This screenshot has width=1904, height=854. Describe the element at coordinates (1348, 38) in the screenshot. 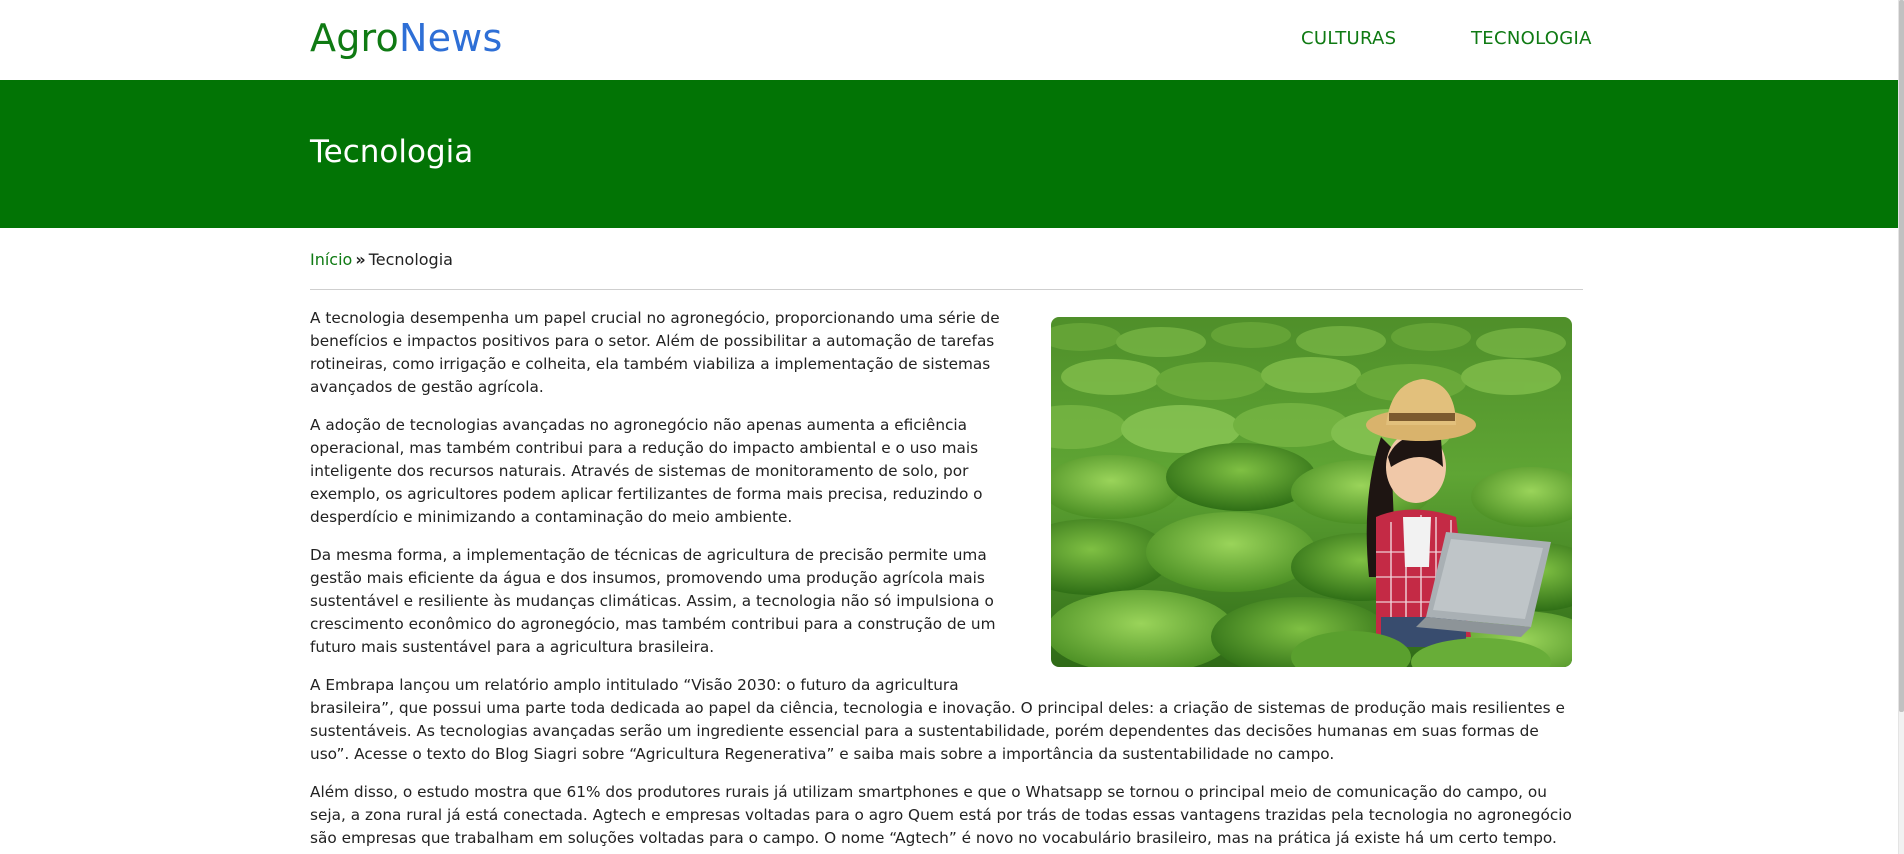

I see `nav-item-culturas: CULTURAS` at that location.